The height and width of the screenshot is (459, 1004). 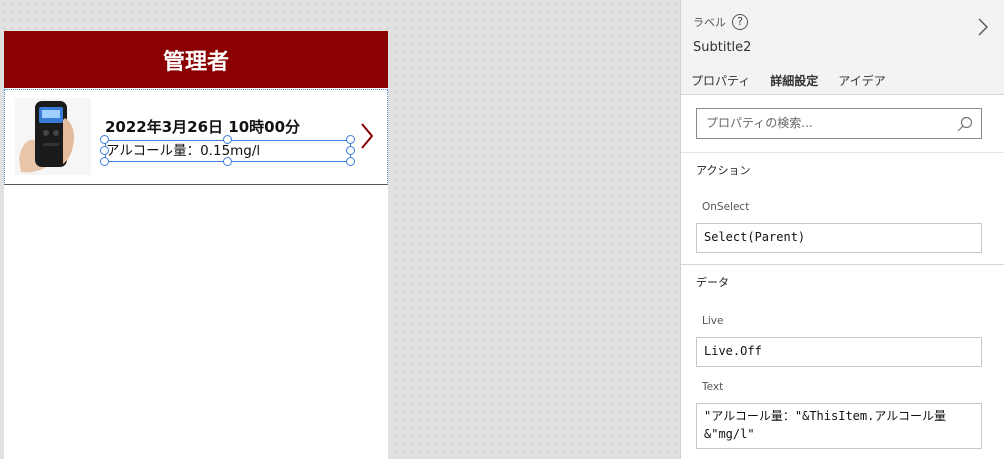 What do you see at coordinates (965, 124) in the screenshot?
I see `search-icon` at bounding box center [965, 124].